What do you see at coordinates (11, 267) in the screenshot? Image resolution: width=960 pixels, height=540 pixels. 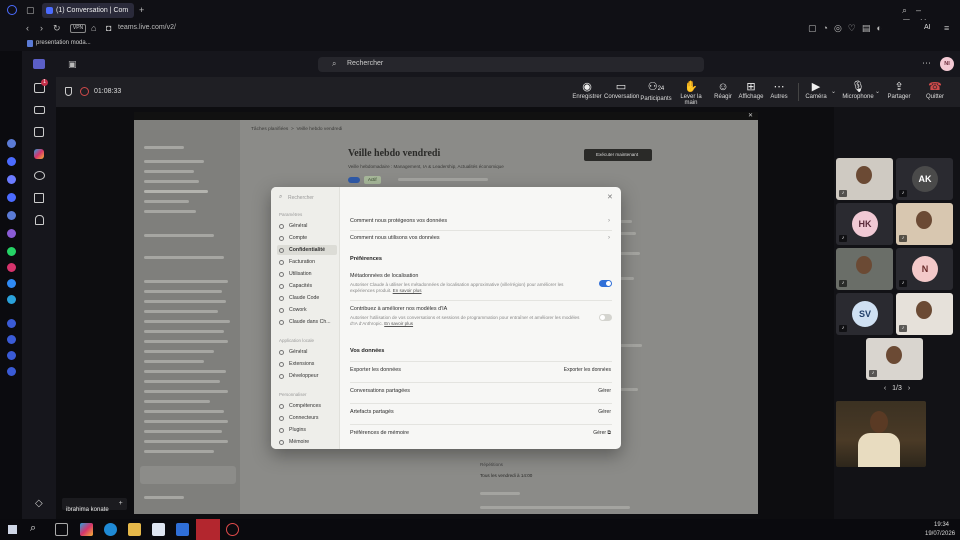 I see `instagram-icon` at bounding box center [11, 267].